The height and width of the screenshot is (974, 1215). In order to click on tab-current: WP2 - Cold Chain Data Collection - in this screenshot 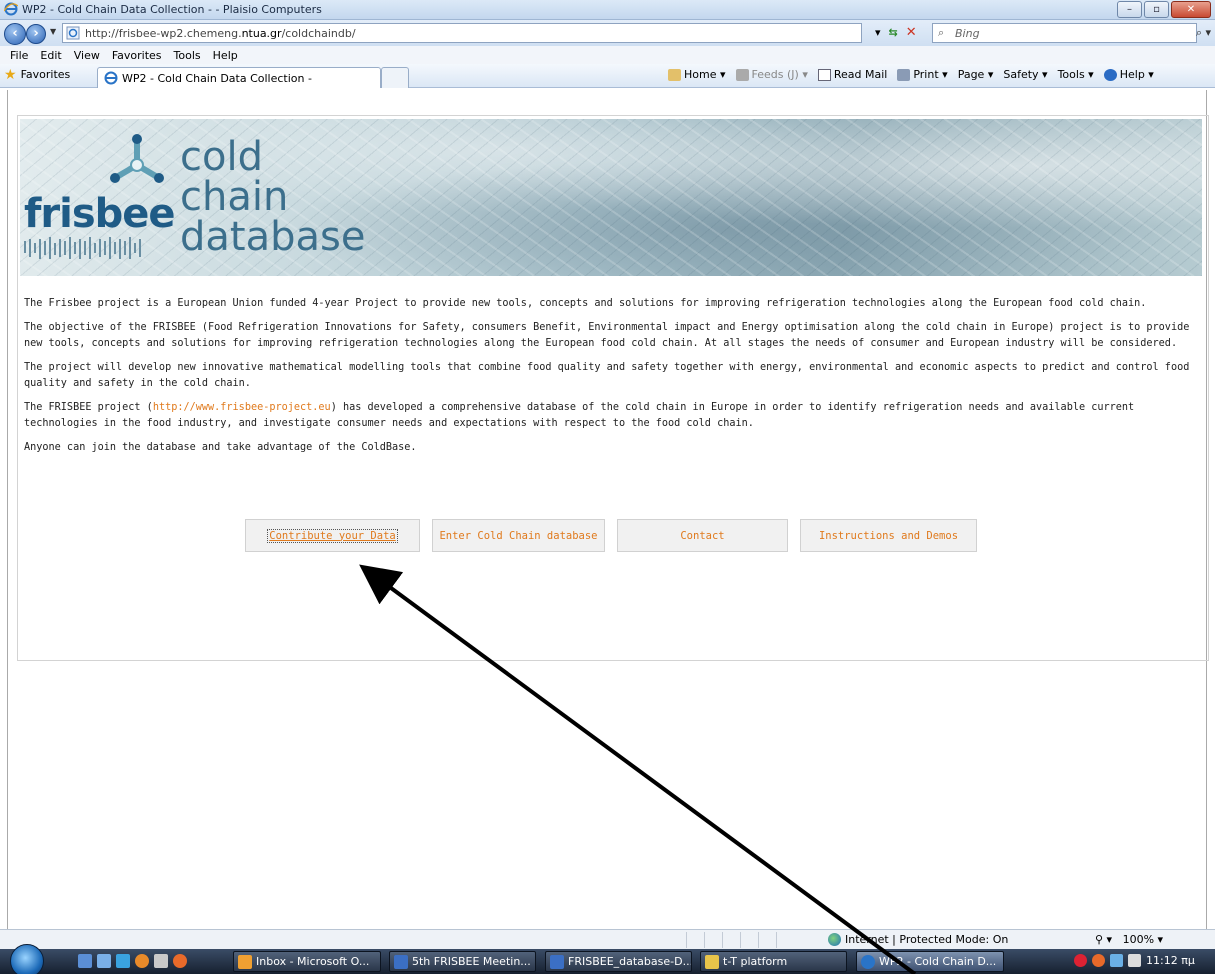, I will do `click(239, 77)`.